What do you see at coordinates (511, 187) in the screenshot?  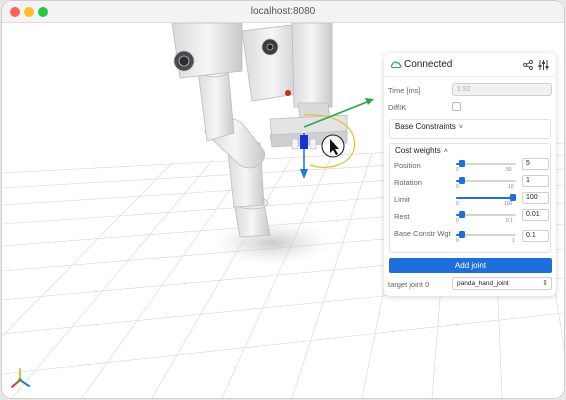 I see `slider-max: 10` at bounding box center [511, 187].